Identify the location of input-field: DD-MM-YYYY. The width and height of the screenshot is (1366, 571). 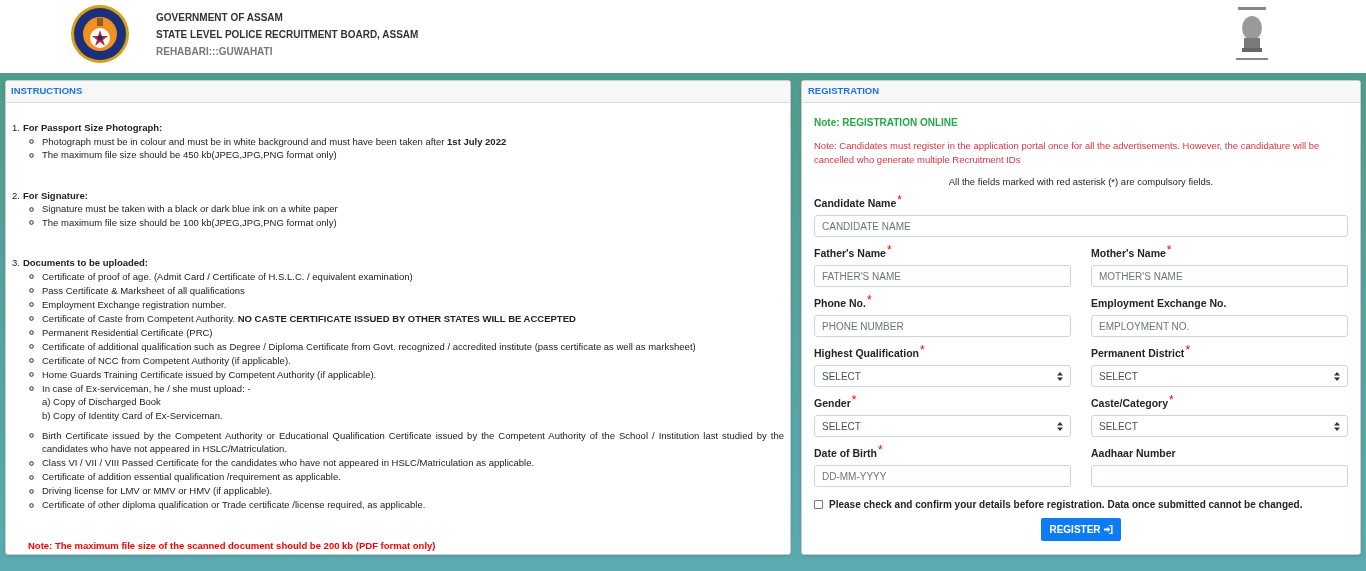
(942, 476).